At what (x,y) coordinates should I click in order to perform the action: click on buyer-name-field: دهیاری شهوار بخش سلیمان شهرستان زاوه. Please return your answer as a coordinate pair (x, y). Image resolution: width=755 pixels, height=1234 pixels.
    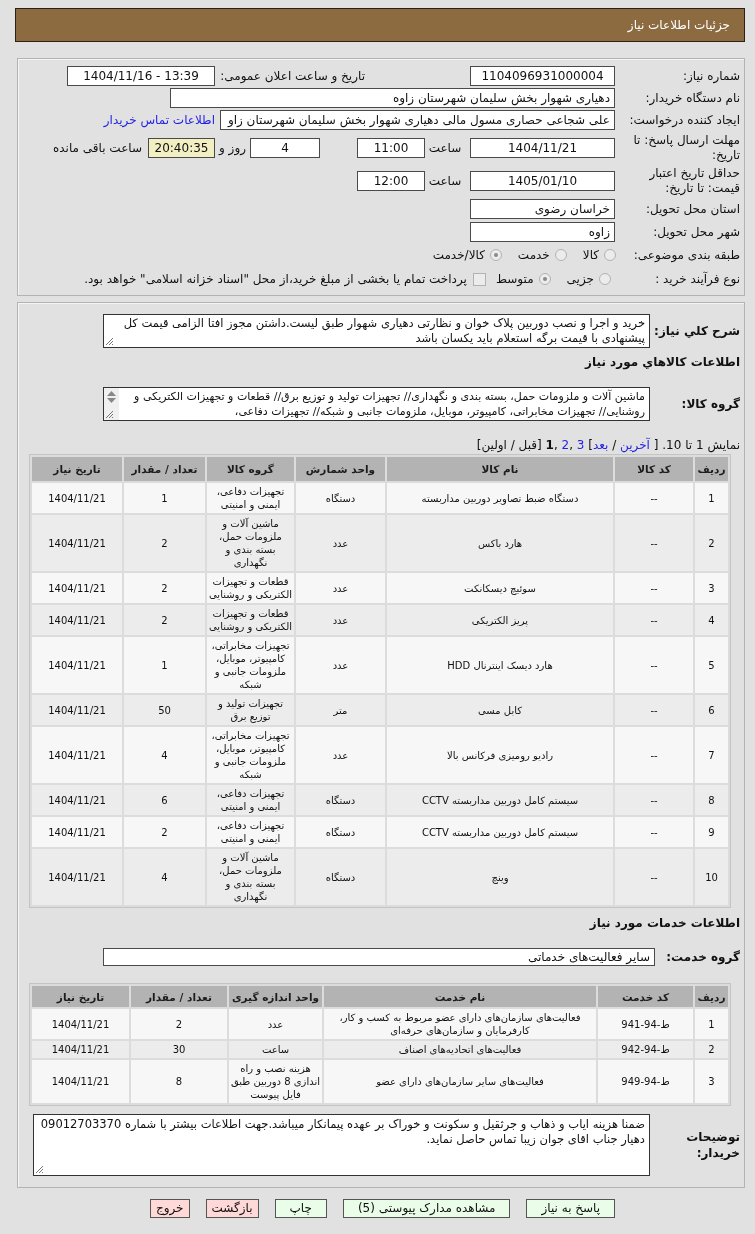
    Looking at the image, I should click on (392, 98).